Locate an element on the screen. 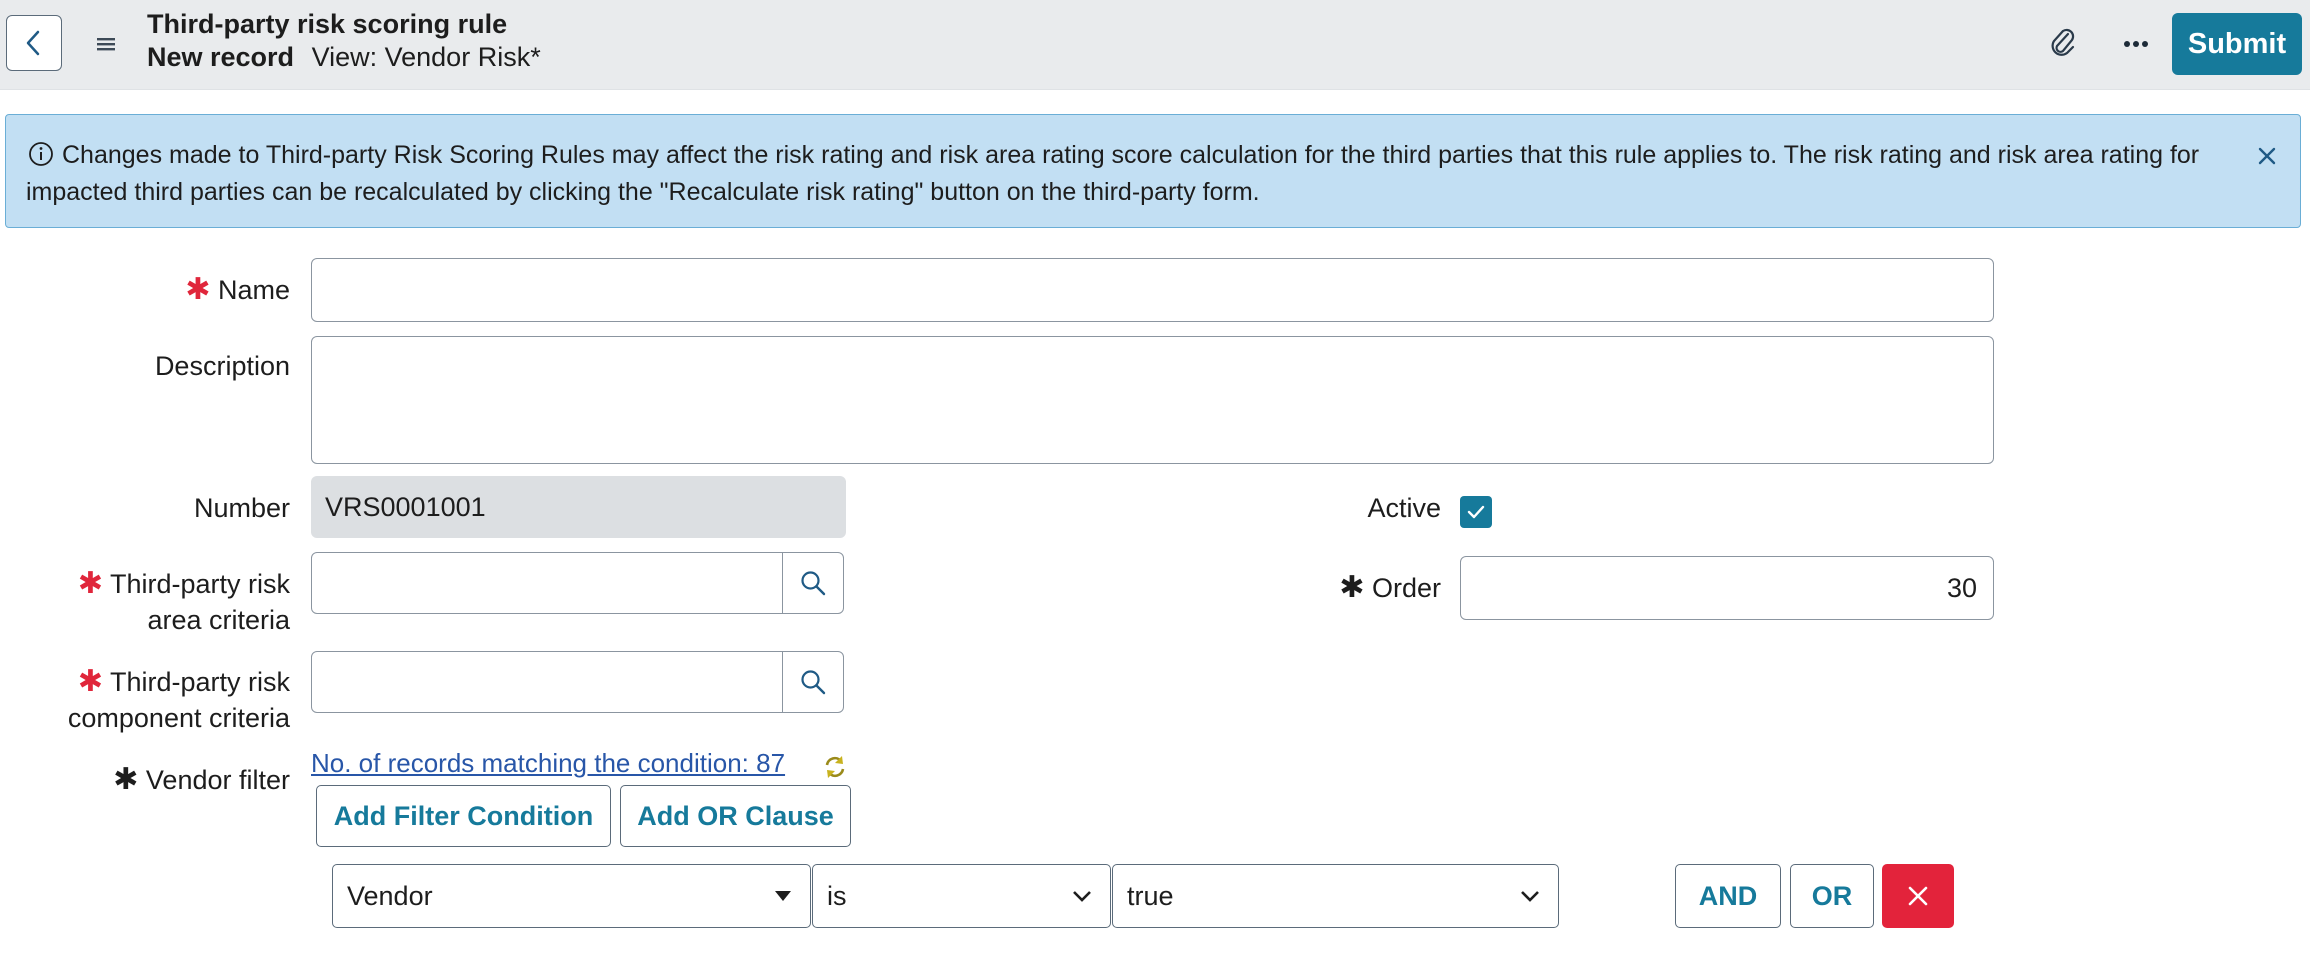 This screenshot has width=2310, height=956. caret-down-icon is located at coordinates (783, 896).